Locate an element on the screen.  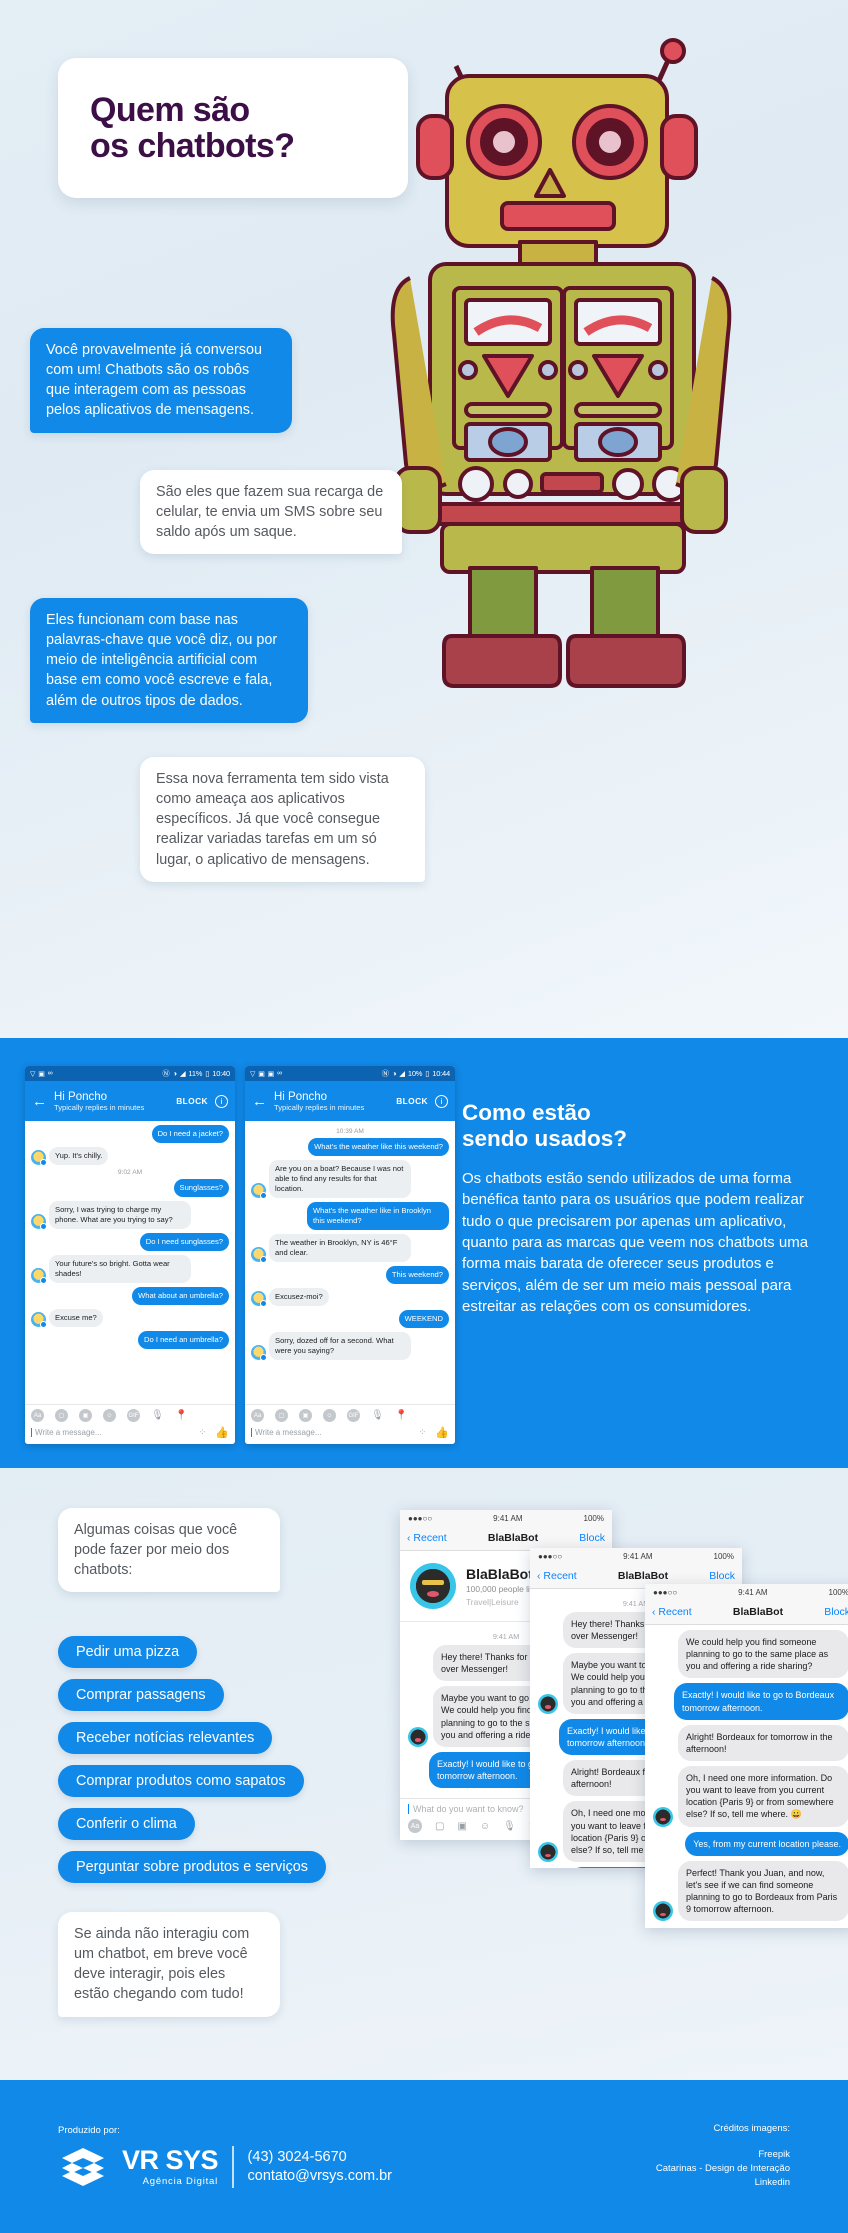
contact-info: Hi Poncho Typically replies in minutes is located at coordinates (111, 1101).